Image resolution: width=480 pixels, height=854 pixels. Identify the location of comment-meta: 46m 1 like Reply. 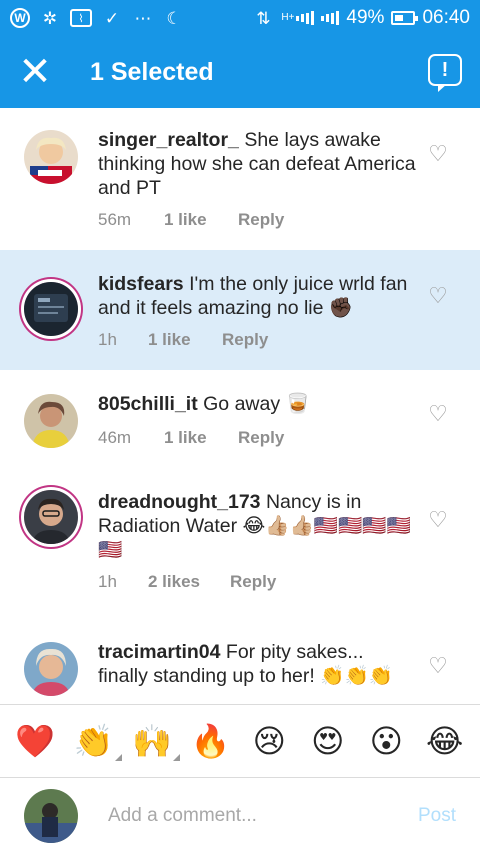
(191, 438).